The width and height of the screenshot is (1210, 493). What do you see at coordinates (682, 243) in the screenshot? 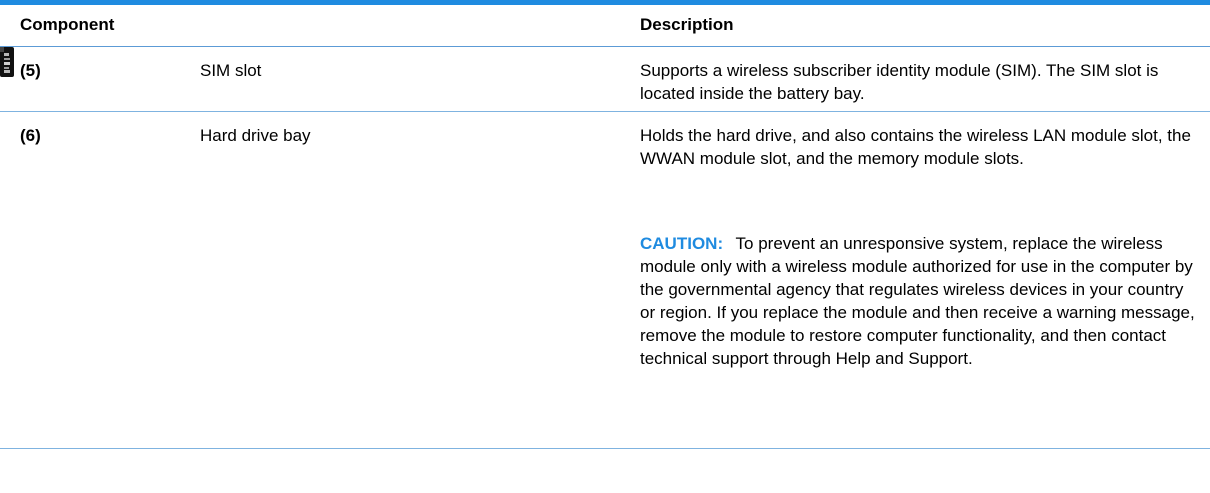
I see `caution-label: CAUTION:` at bounding box center [682, 243].